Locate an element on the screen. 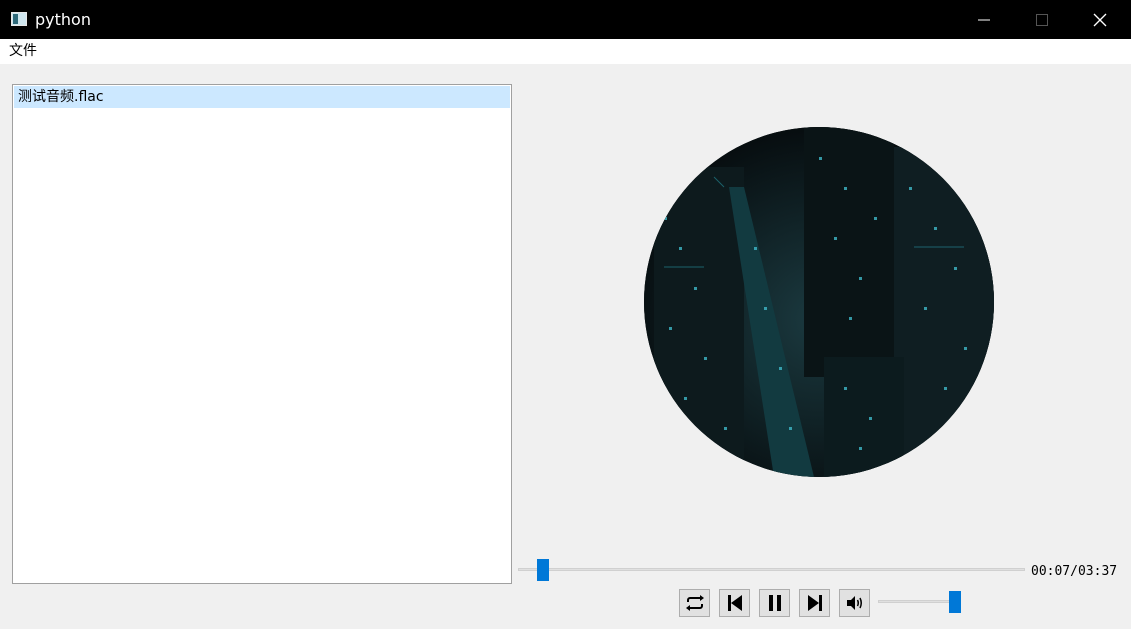 The image size is (1131, 629). pause-button is located at coordinates (774, 603).